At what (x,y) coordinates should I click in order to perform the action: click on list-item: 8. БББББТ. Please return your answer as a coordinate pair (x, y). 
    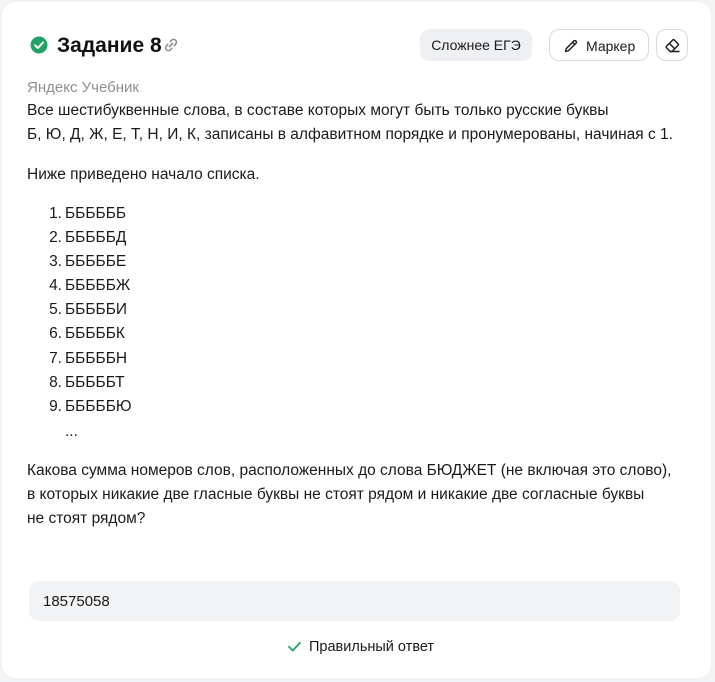
    Looking at the image, I should click on (85, 383).